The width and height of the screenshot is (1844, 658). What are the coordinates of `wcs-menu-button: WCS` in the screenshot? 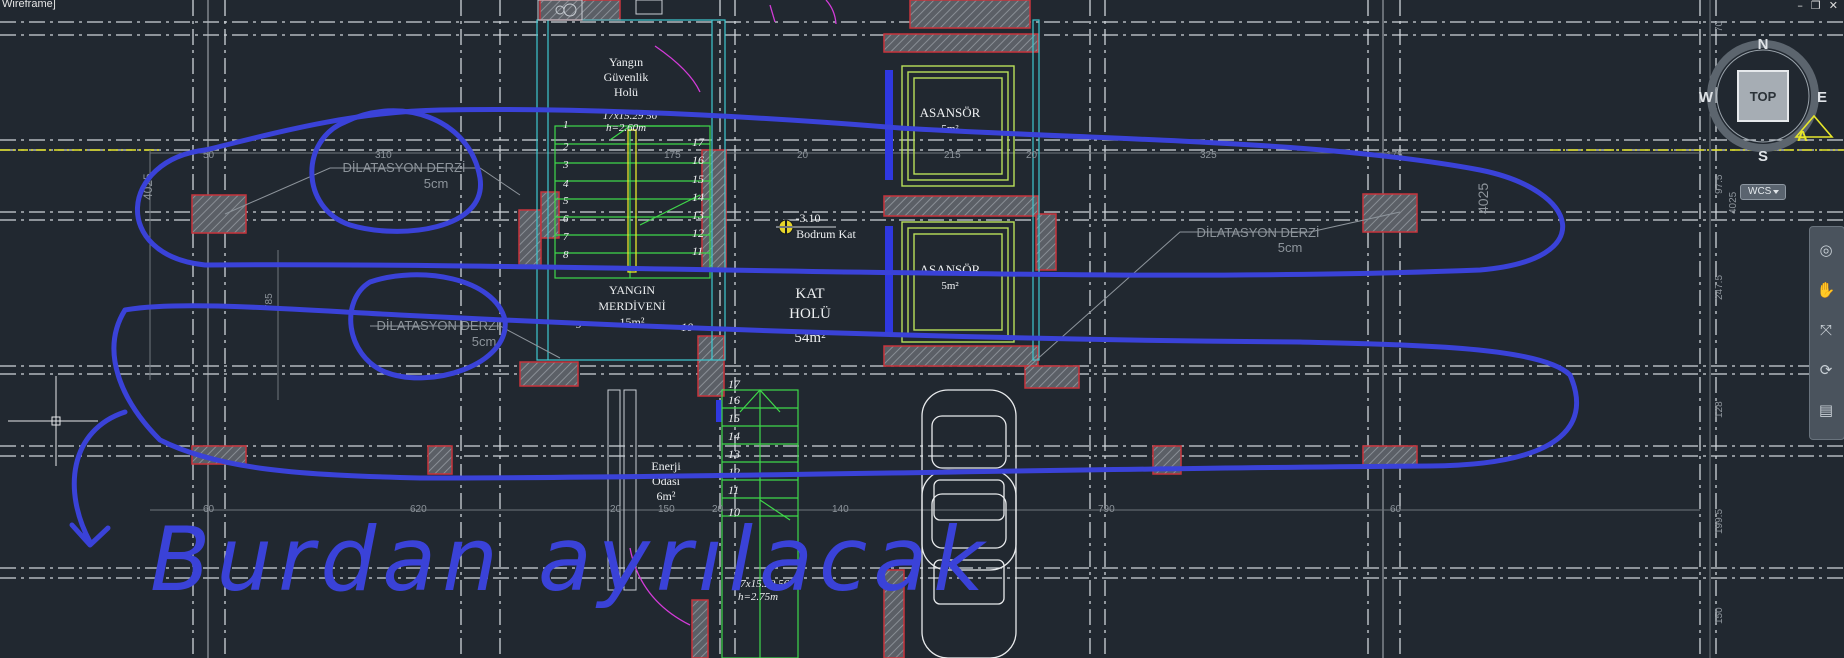 It's located at (1763, 192).